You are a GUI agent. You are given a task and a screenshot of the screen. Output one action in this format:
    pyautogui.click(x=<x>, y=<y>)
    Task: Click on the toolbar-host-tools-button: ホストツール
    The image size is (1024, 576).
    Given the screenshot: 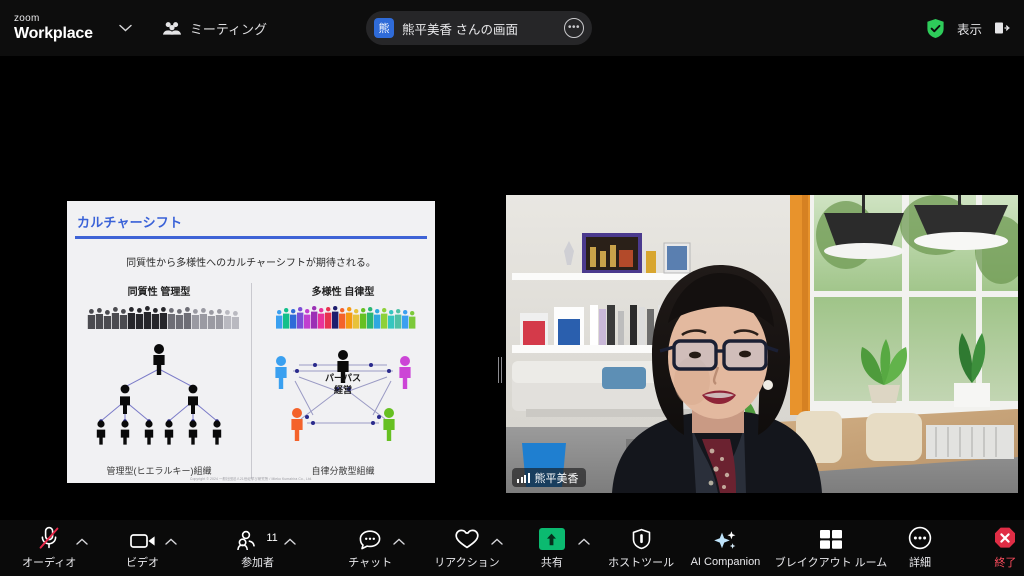 What is the action you would take?
    pyautogui.click(x=641, y=548)
    